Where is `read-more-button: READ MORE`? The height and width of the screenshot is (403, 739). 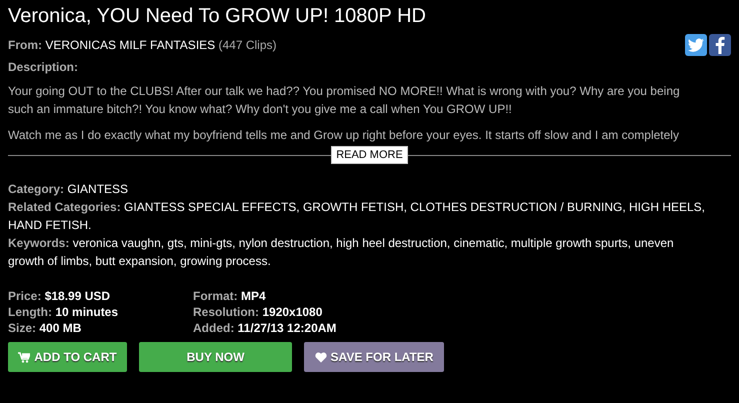 read-more-button: READ MORE is located at coordinates (369, 155).